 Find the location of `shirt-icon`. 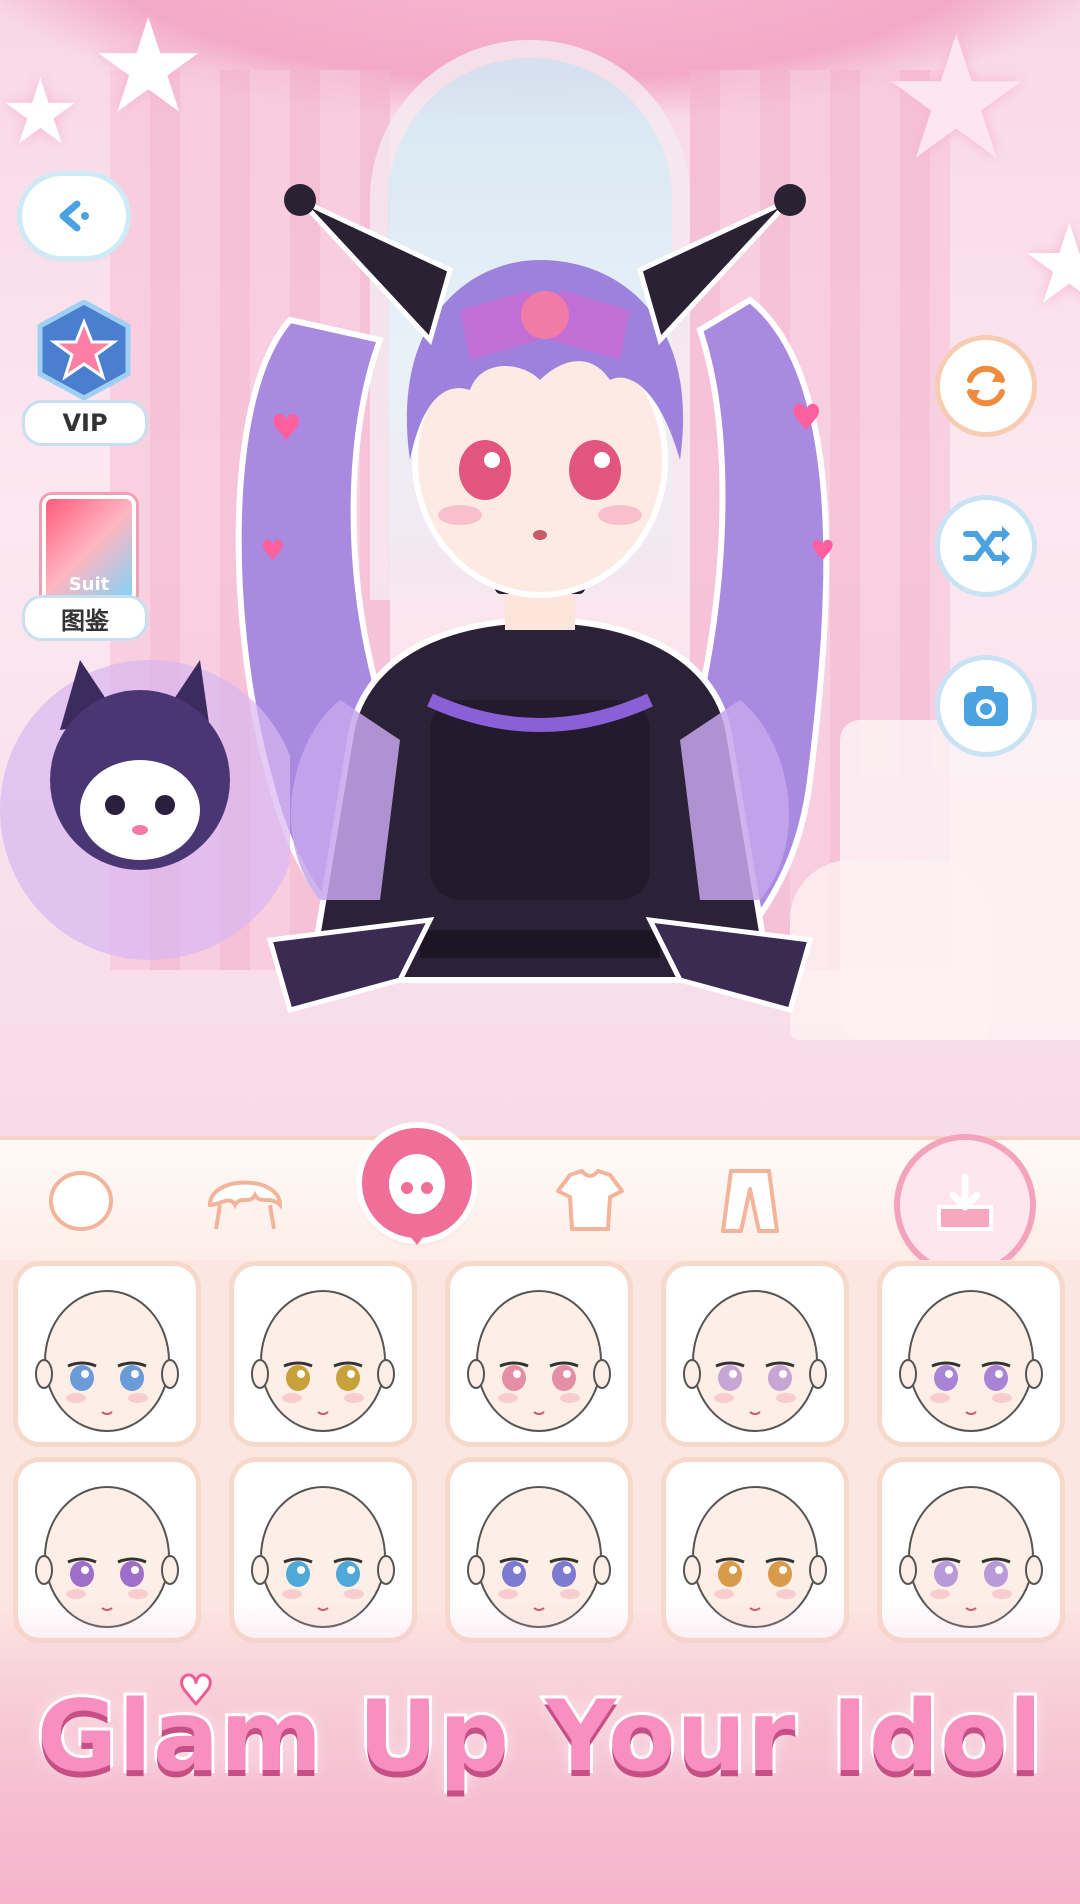

shirt-icon is located at coordinates (590, 1200).